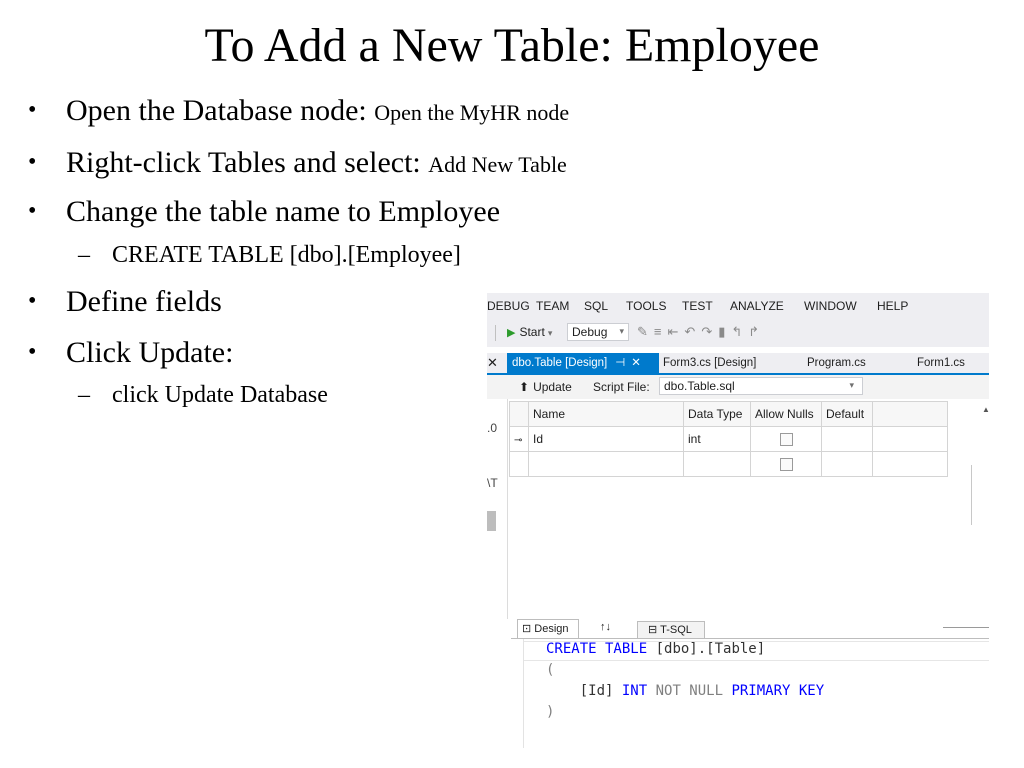 Image resolution: width=1024 pixels, height=768 pixels. Describe the element at coordinates (508, 306) in the screenshot. I see `menu-debug: DEBUG` at that location.